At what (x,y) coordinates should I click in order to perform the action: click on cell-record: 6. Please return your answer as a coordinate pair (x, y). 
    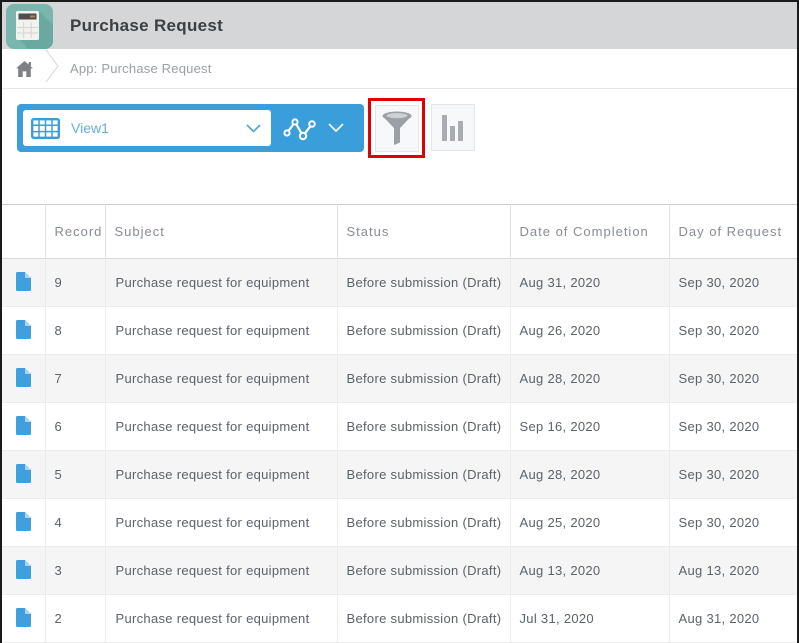
    Looking at the image, I should click on (75, 426).